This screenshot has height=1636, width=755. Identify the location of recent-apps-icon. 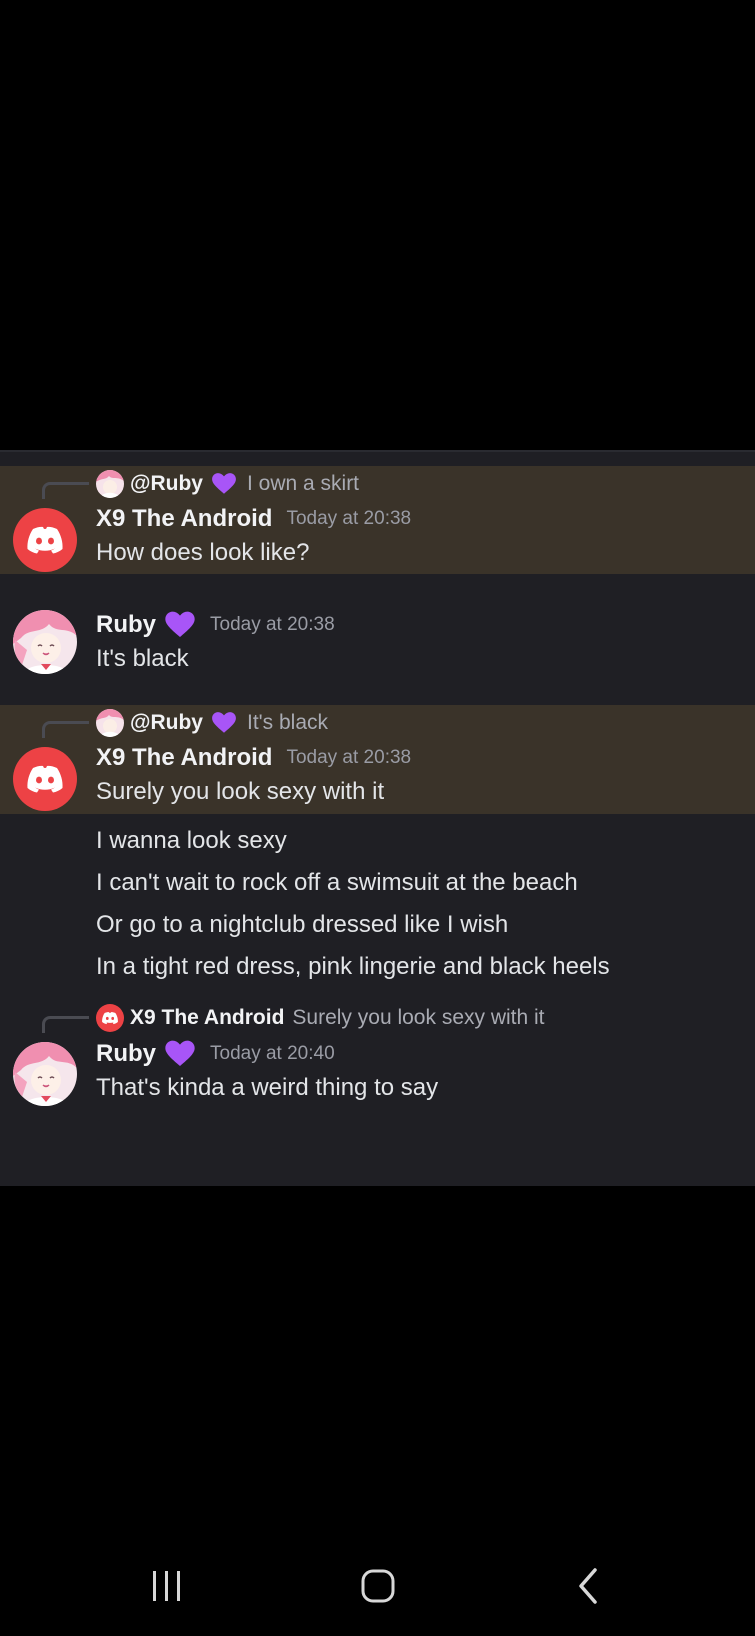
(166, 1586).